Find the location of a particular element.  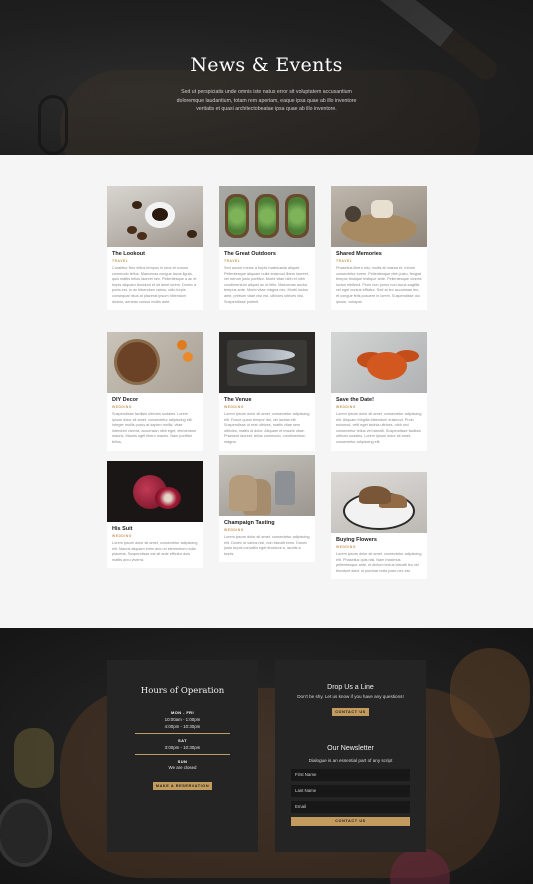

newsletter-title: Our Newsletter is located at coordinates (350, 748).